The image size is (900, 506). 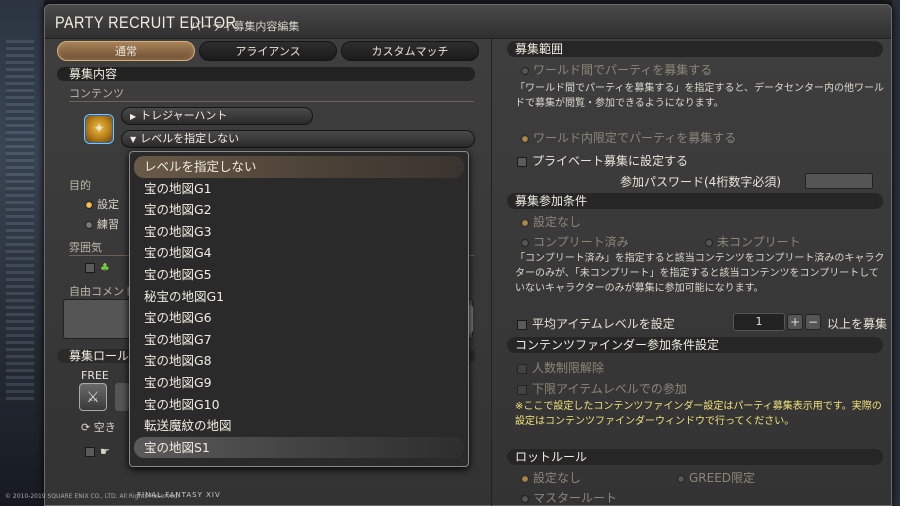 I want to click on level-value: レベルを指定しない, so click(x=190, y=138).